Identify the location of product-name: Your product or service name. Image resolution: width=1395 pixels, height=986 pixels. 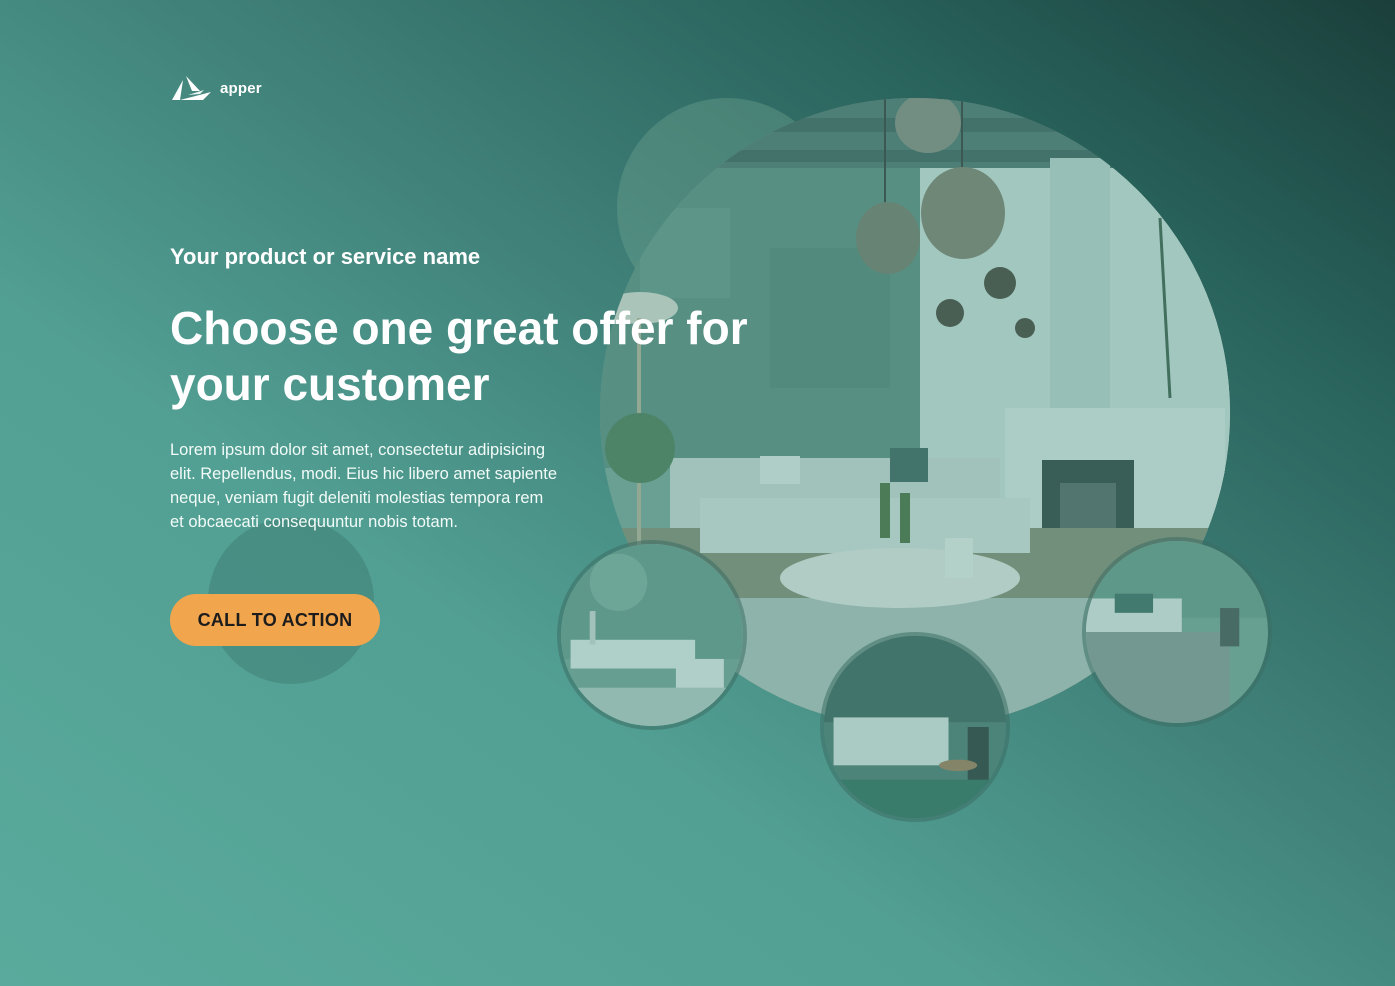
(325, 256).